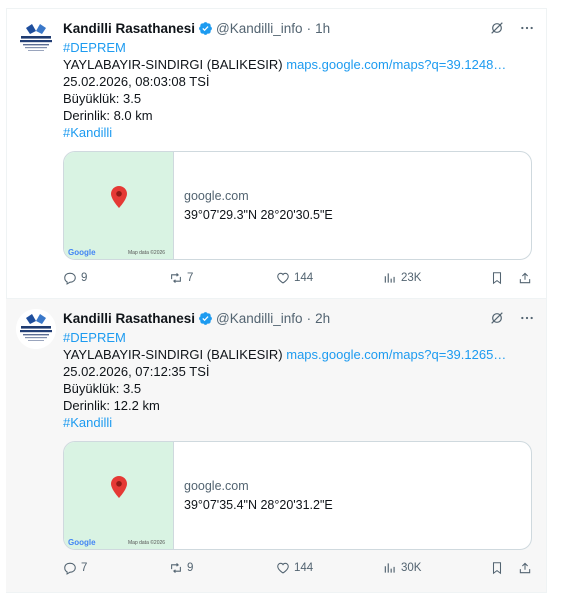  Describe the element at coordinates (84, 278) in the screenshot. I see `reply-count: 9` at that location.